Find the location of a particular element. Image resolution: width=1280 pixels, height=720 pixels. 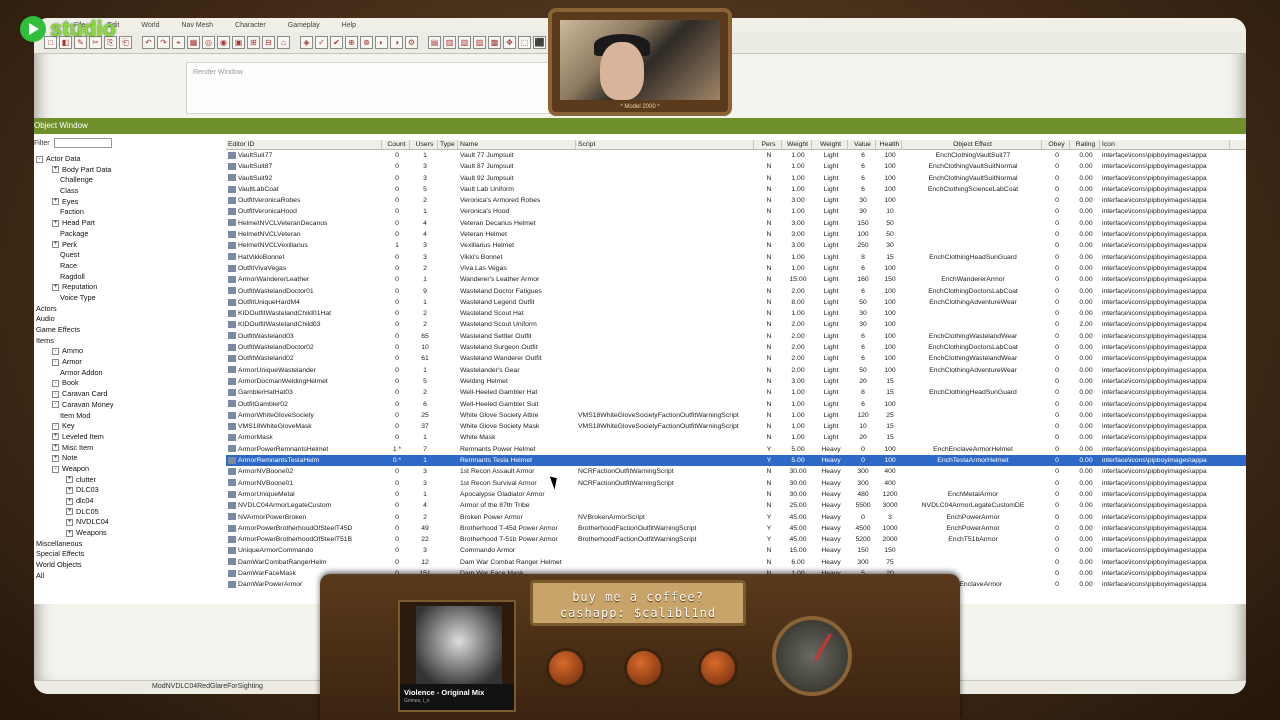

tree-node: - Ammo is located at coordinates (128, 351).